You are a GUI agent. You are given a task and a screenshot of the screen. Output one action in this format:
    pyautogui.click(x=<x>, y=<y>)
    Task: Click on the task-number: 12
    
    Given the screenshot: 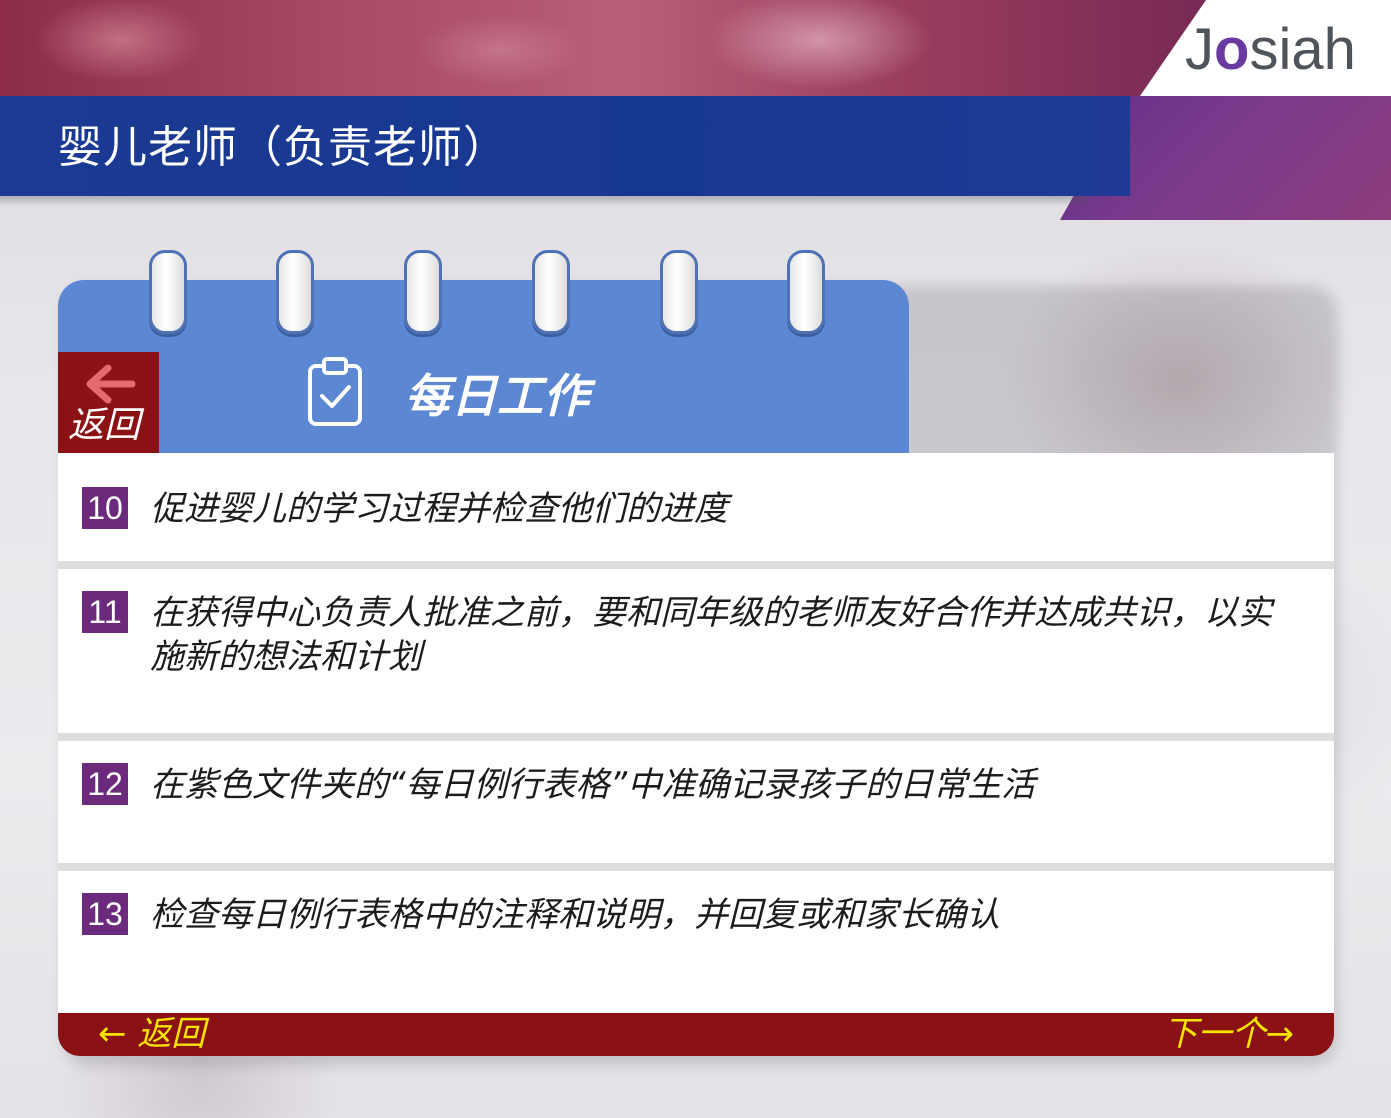 What is the action you would take?
    pyautogui.click(x=105, y=784)
    